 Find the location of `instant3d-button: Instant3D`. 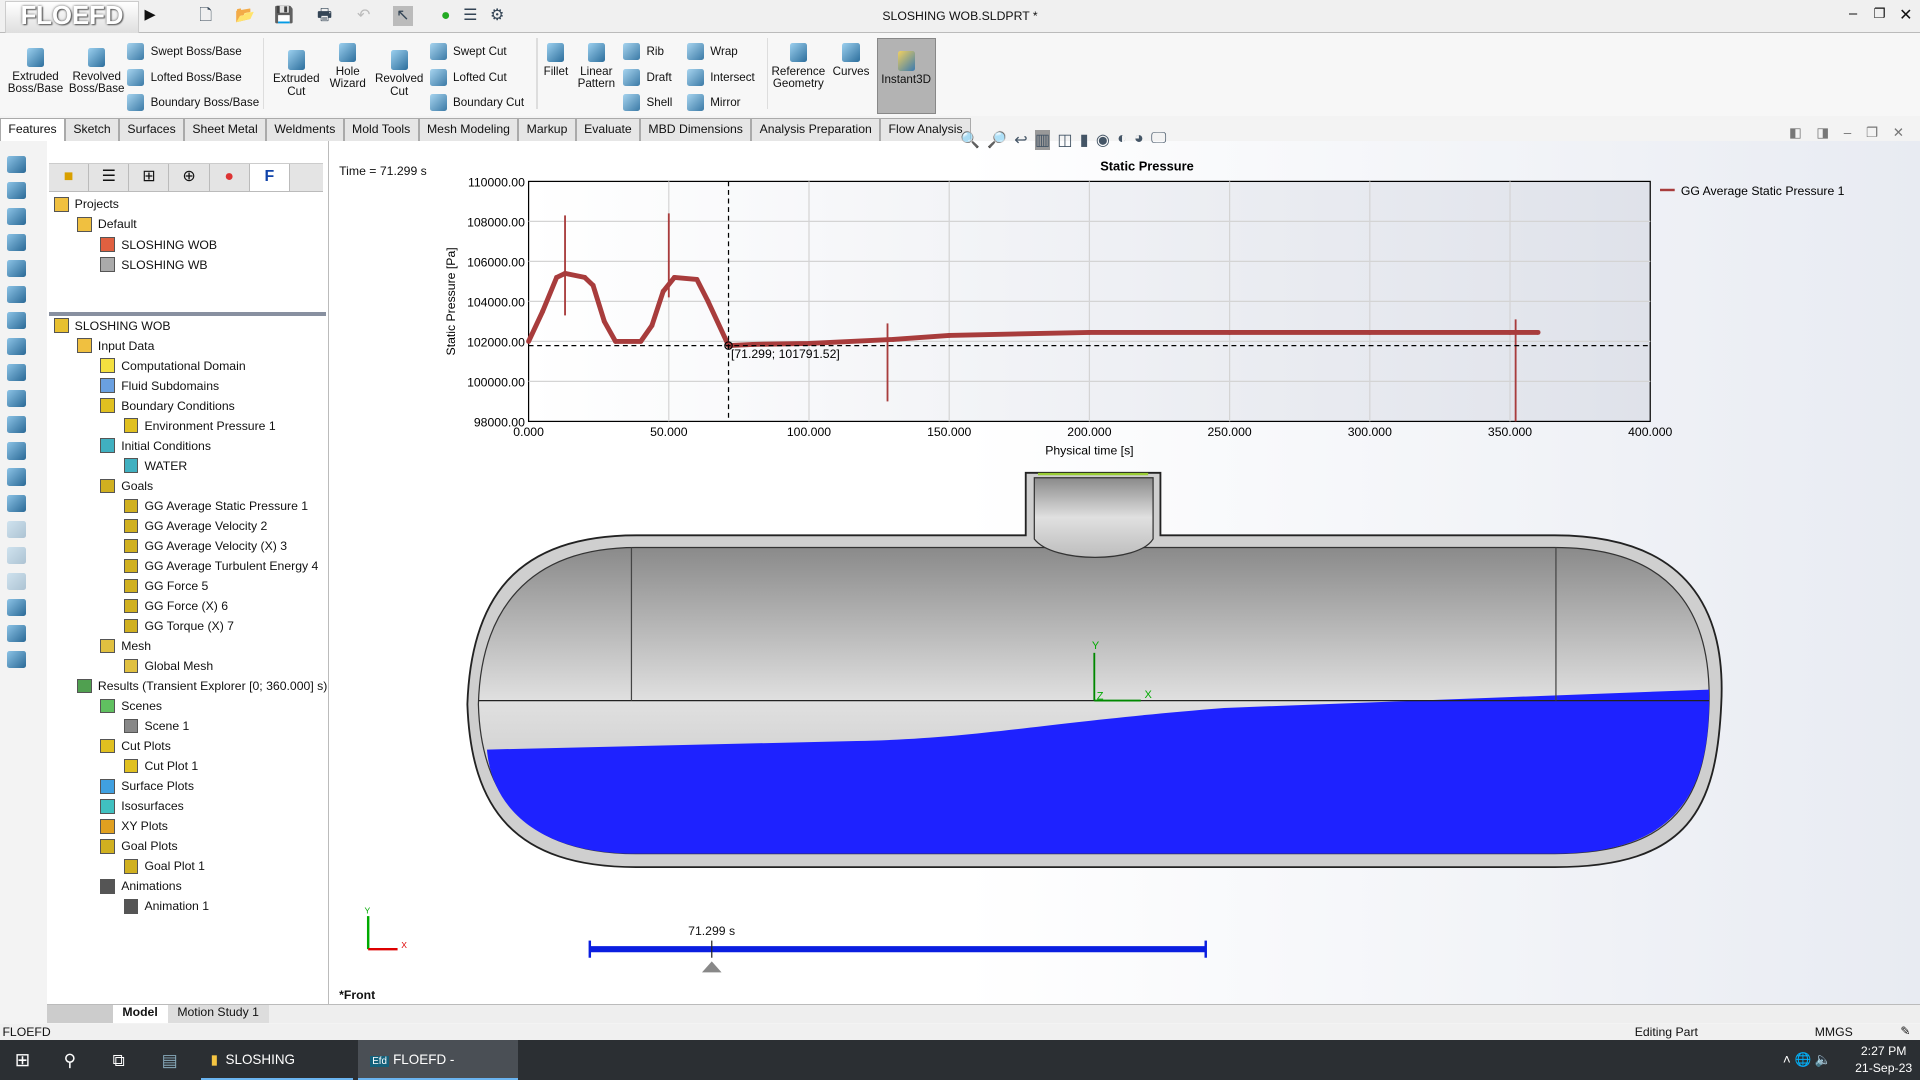

instant3d-button: Instant3D is located at coordinates (906, 75).